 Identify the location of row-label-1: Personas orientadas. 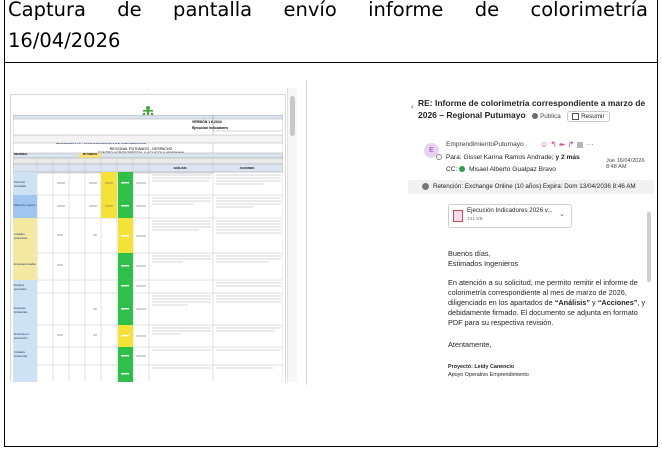
(20, 184).